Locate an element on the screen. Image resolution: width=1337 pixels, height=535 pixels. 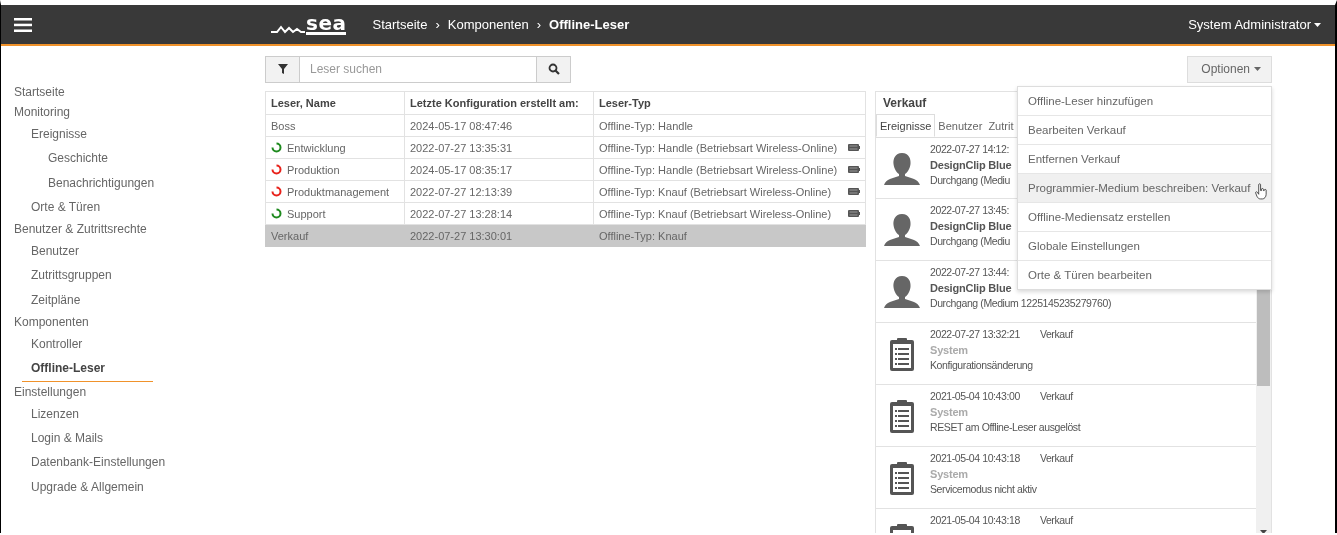
event-description: RESET am Offline-Leser ausgelöst is located at coordinates (1005, 427).